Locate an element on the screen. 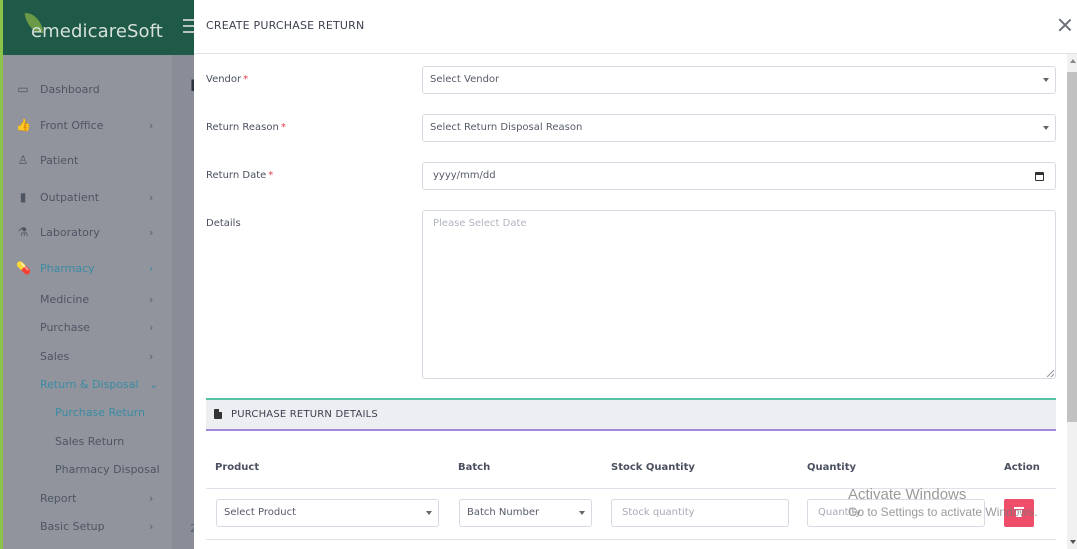  quantity-placeholder: Quantity is located at coordinates (840, 512).